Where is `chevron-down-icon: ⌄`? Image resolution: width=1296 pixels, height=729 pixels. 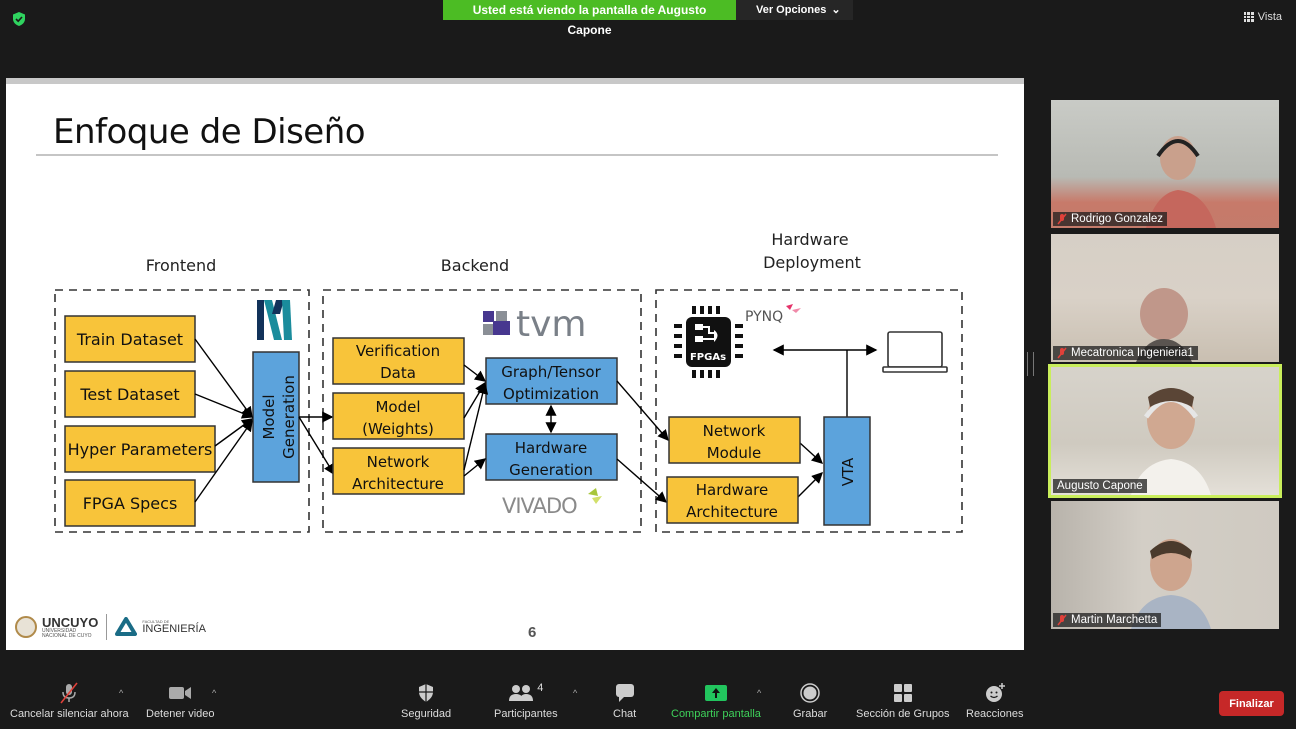
chevron-down-icon: ⌄ is located at coordinates (836, 10).